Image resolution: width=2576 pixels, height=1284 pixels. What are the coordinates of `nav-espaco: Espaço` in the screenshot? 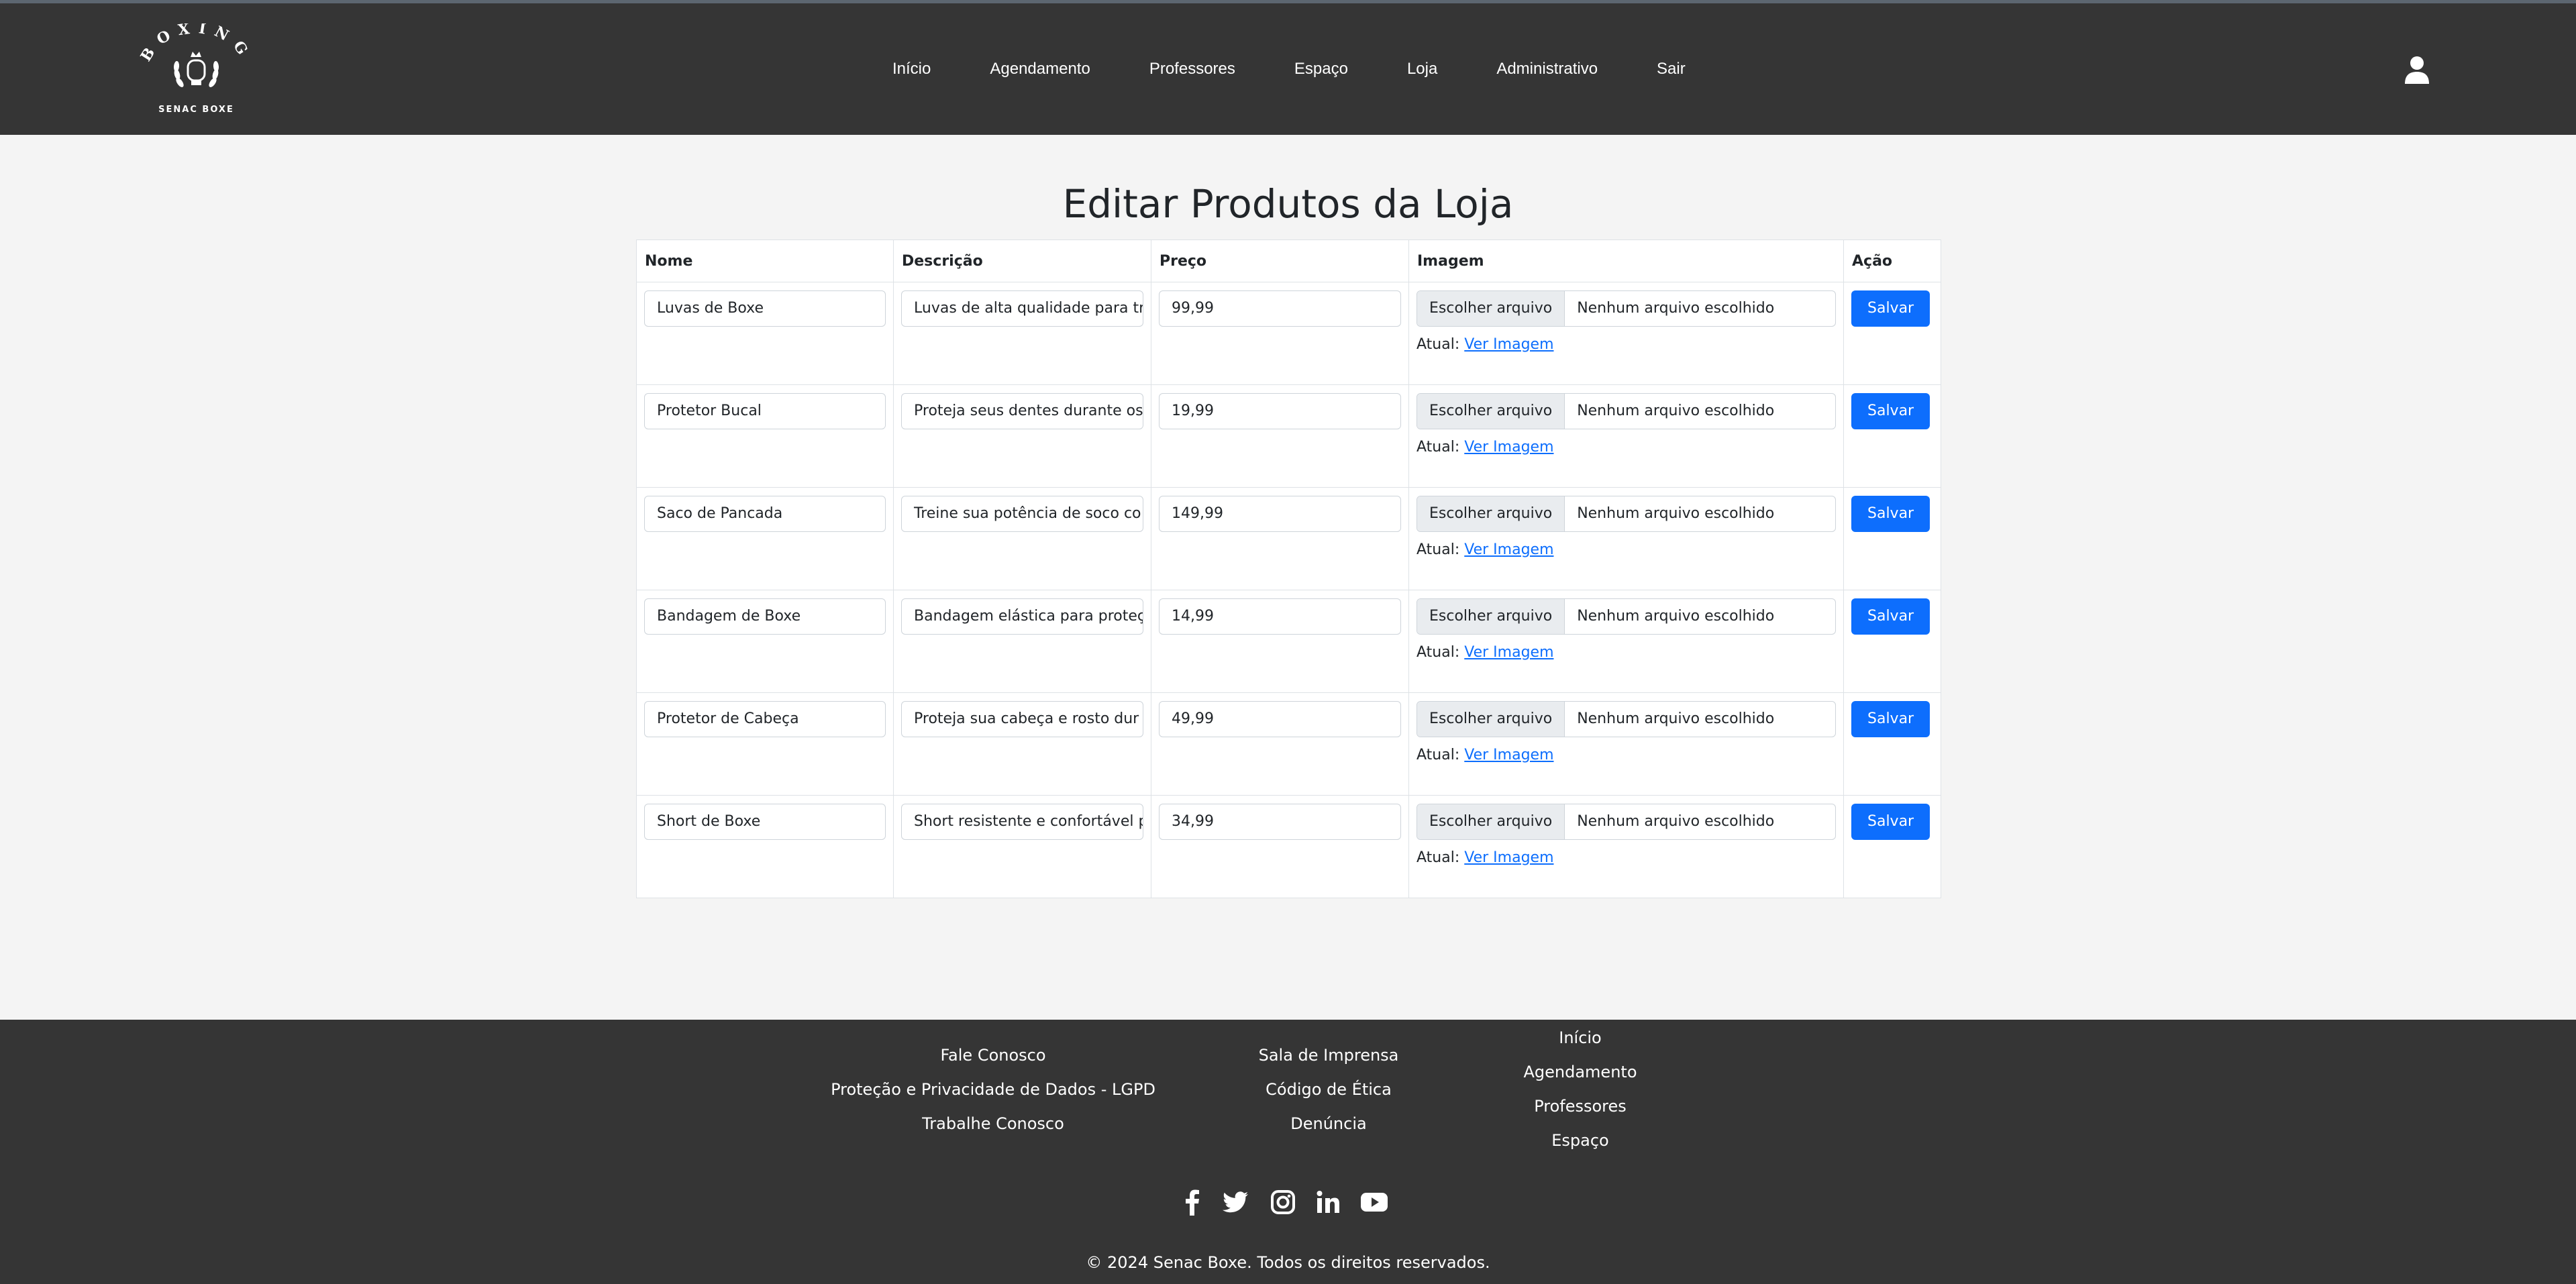 It's located at (1321, 69).